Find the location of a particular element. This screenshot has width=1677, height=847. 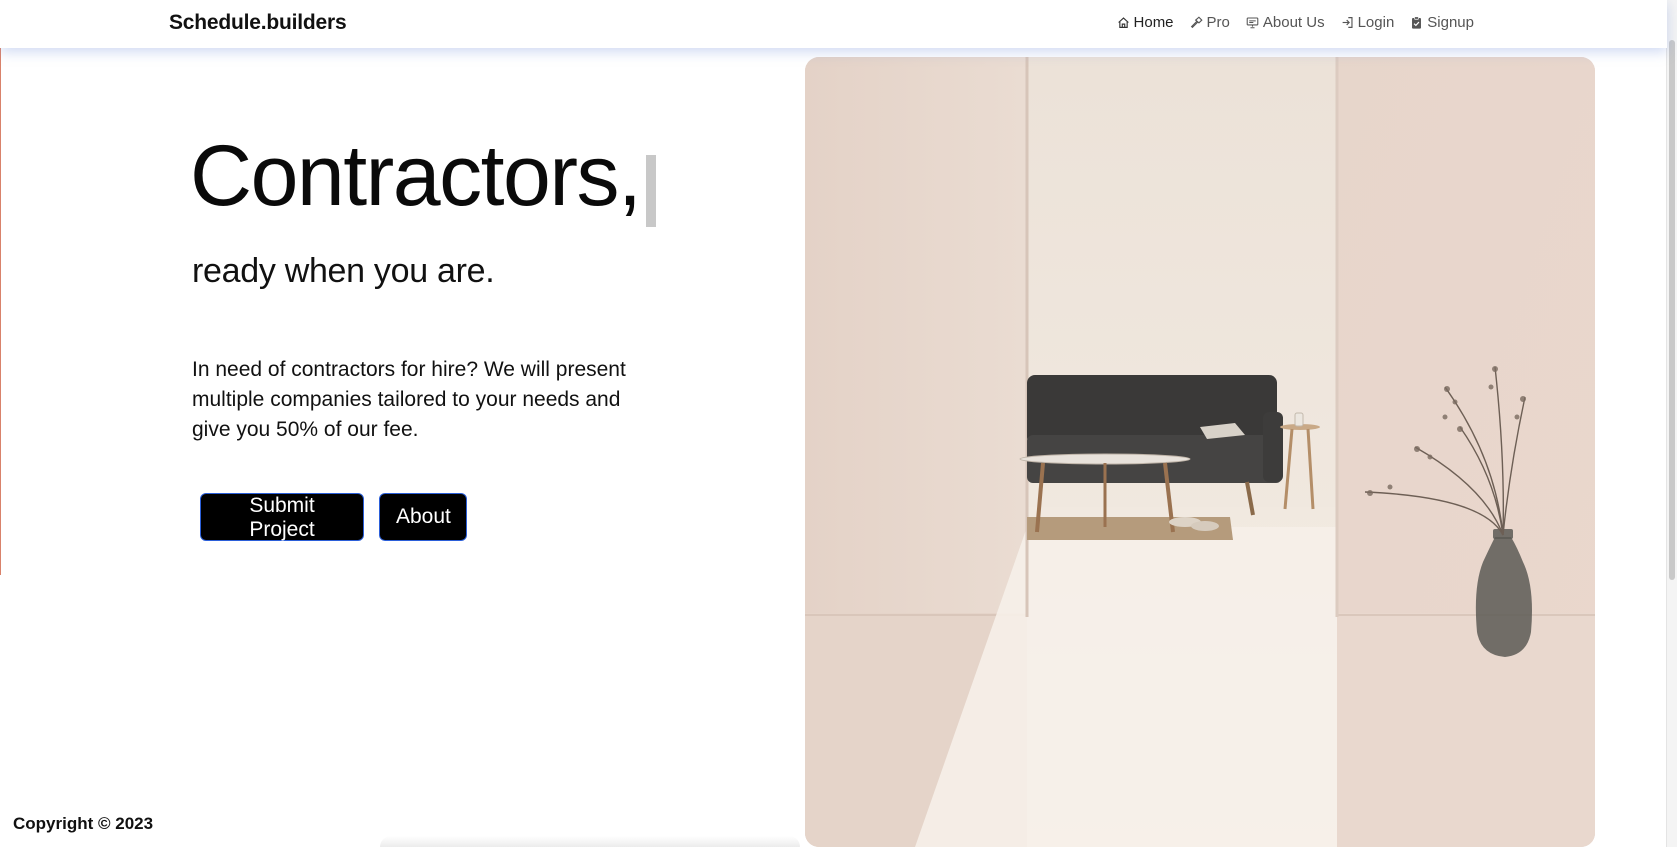

nav-about-us-label: About Us is located at coordinates (1293, 22).